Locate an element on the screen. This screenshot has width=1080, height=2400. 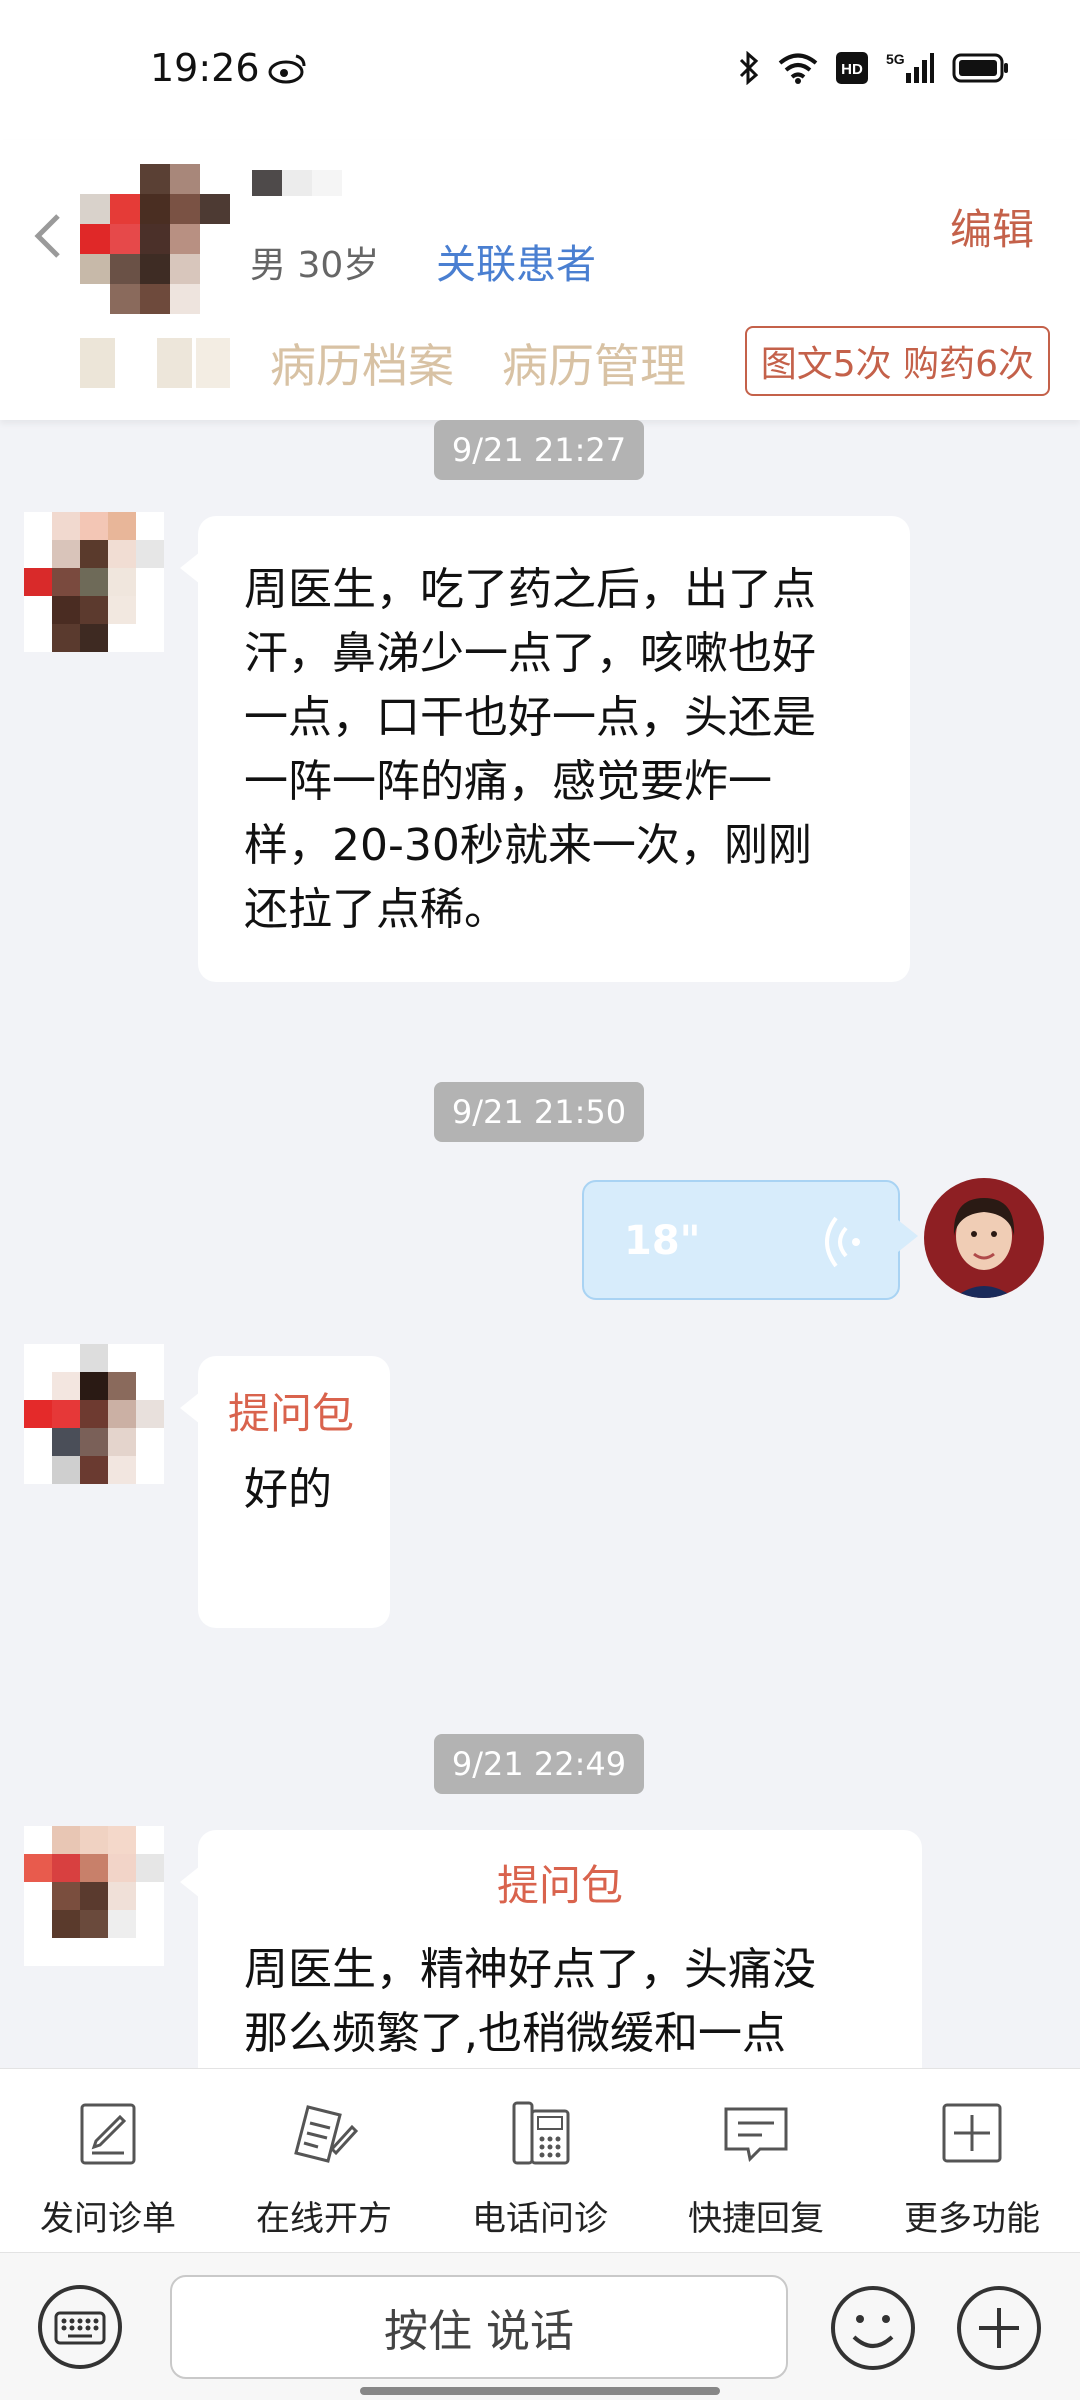
plus-circle-icon is located at coordinates (999, 2328).